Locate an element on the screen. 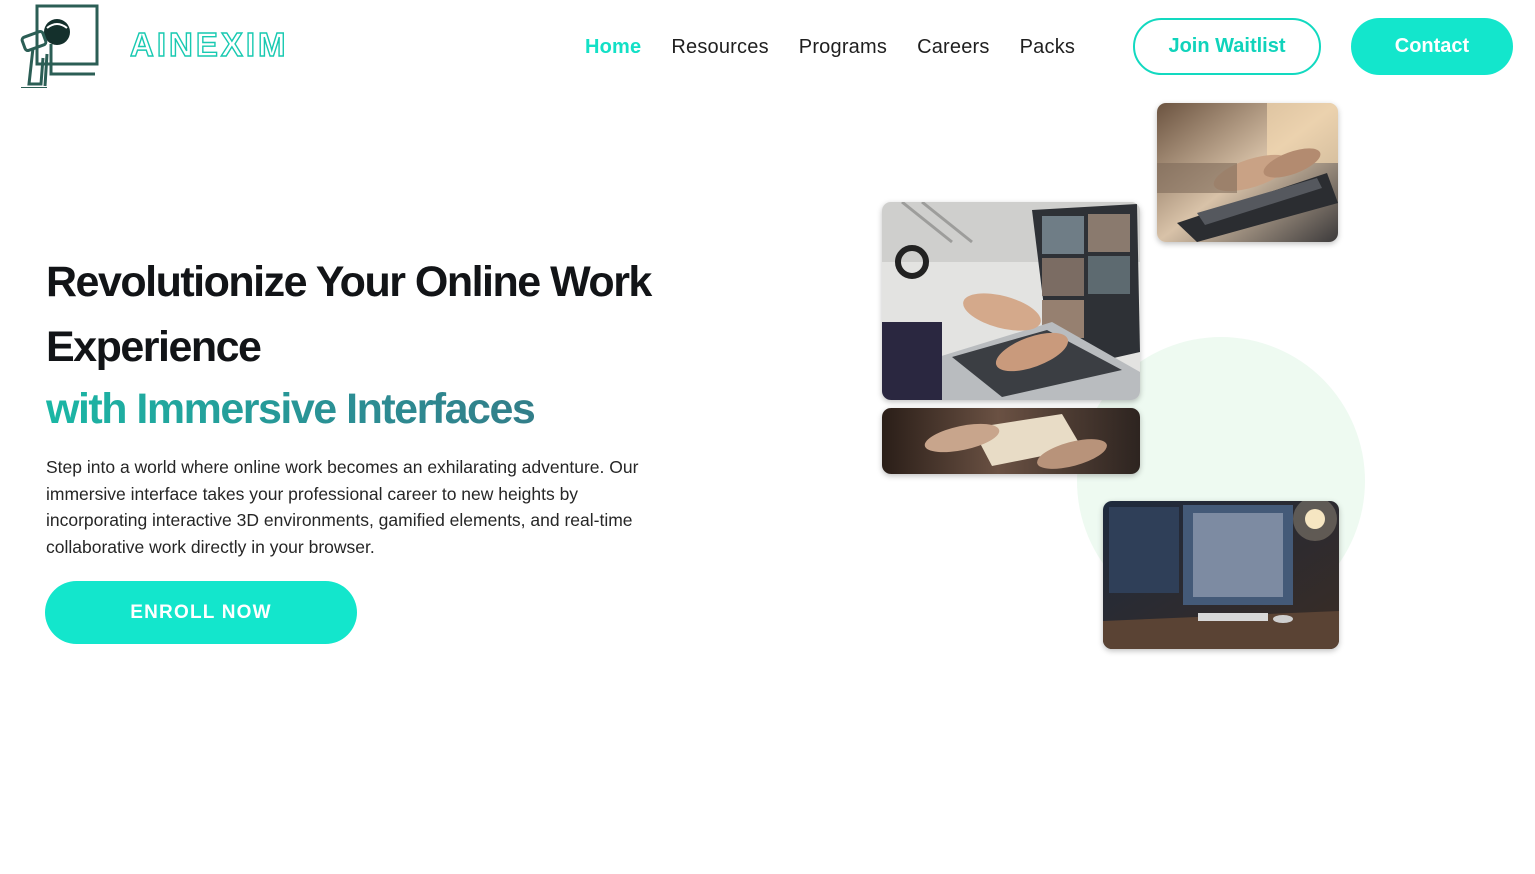  robot-at-screen-icon is located at coordinates (58, 46).